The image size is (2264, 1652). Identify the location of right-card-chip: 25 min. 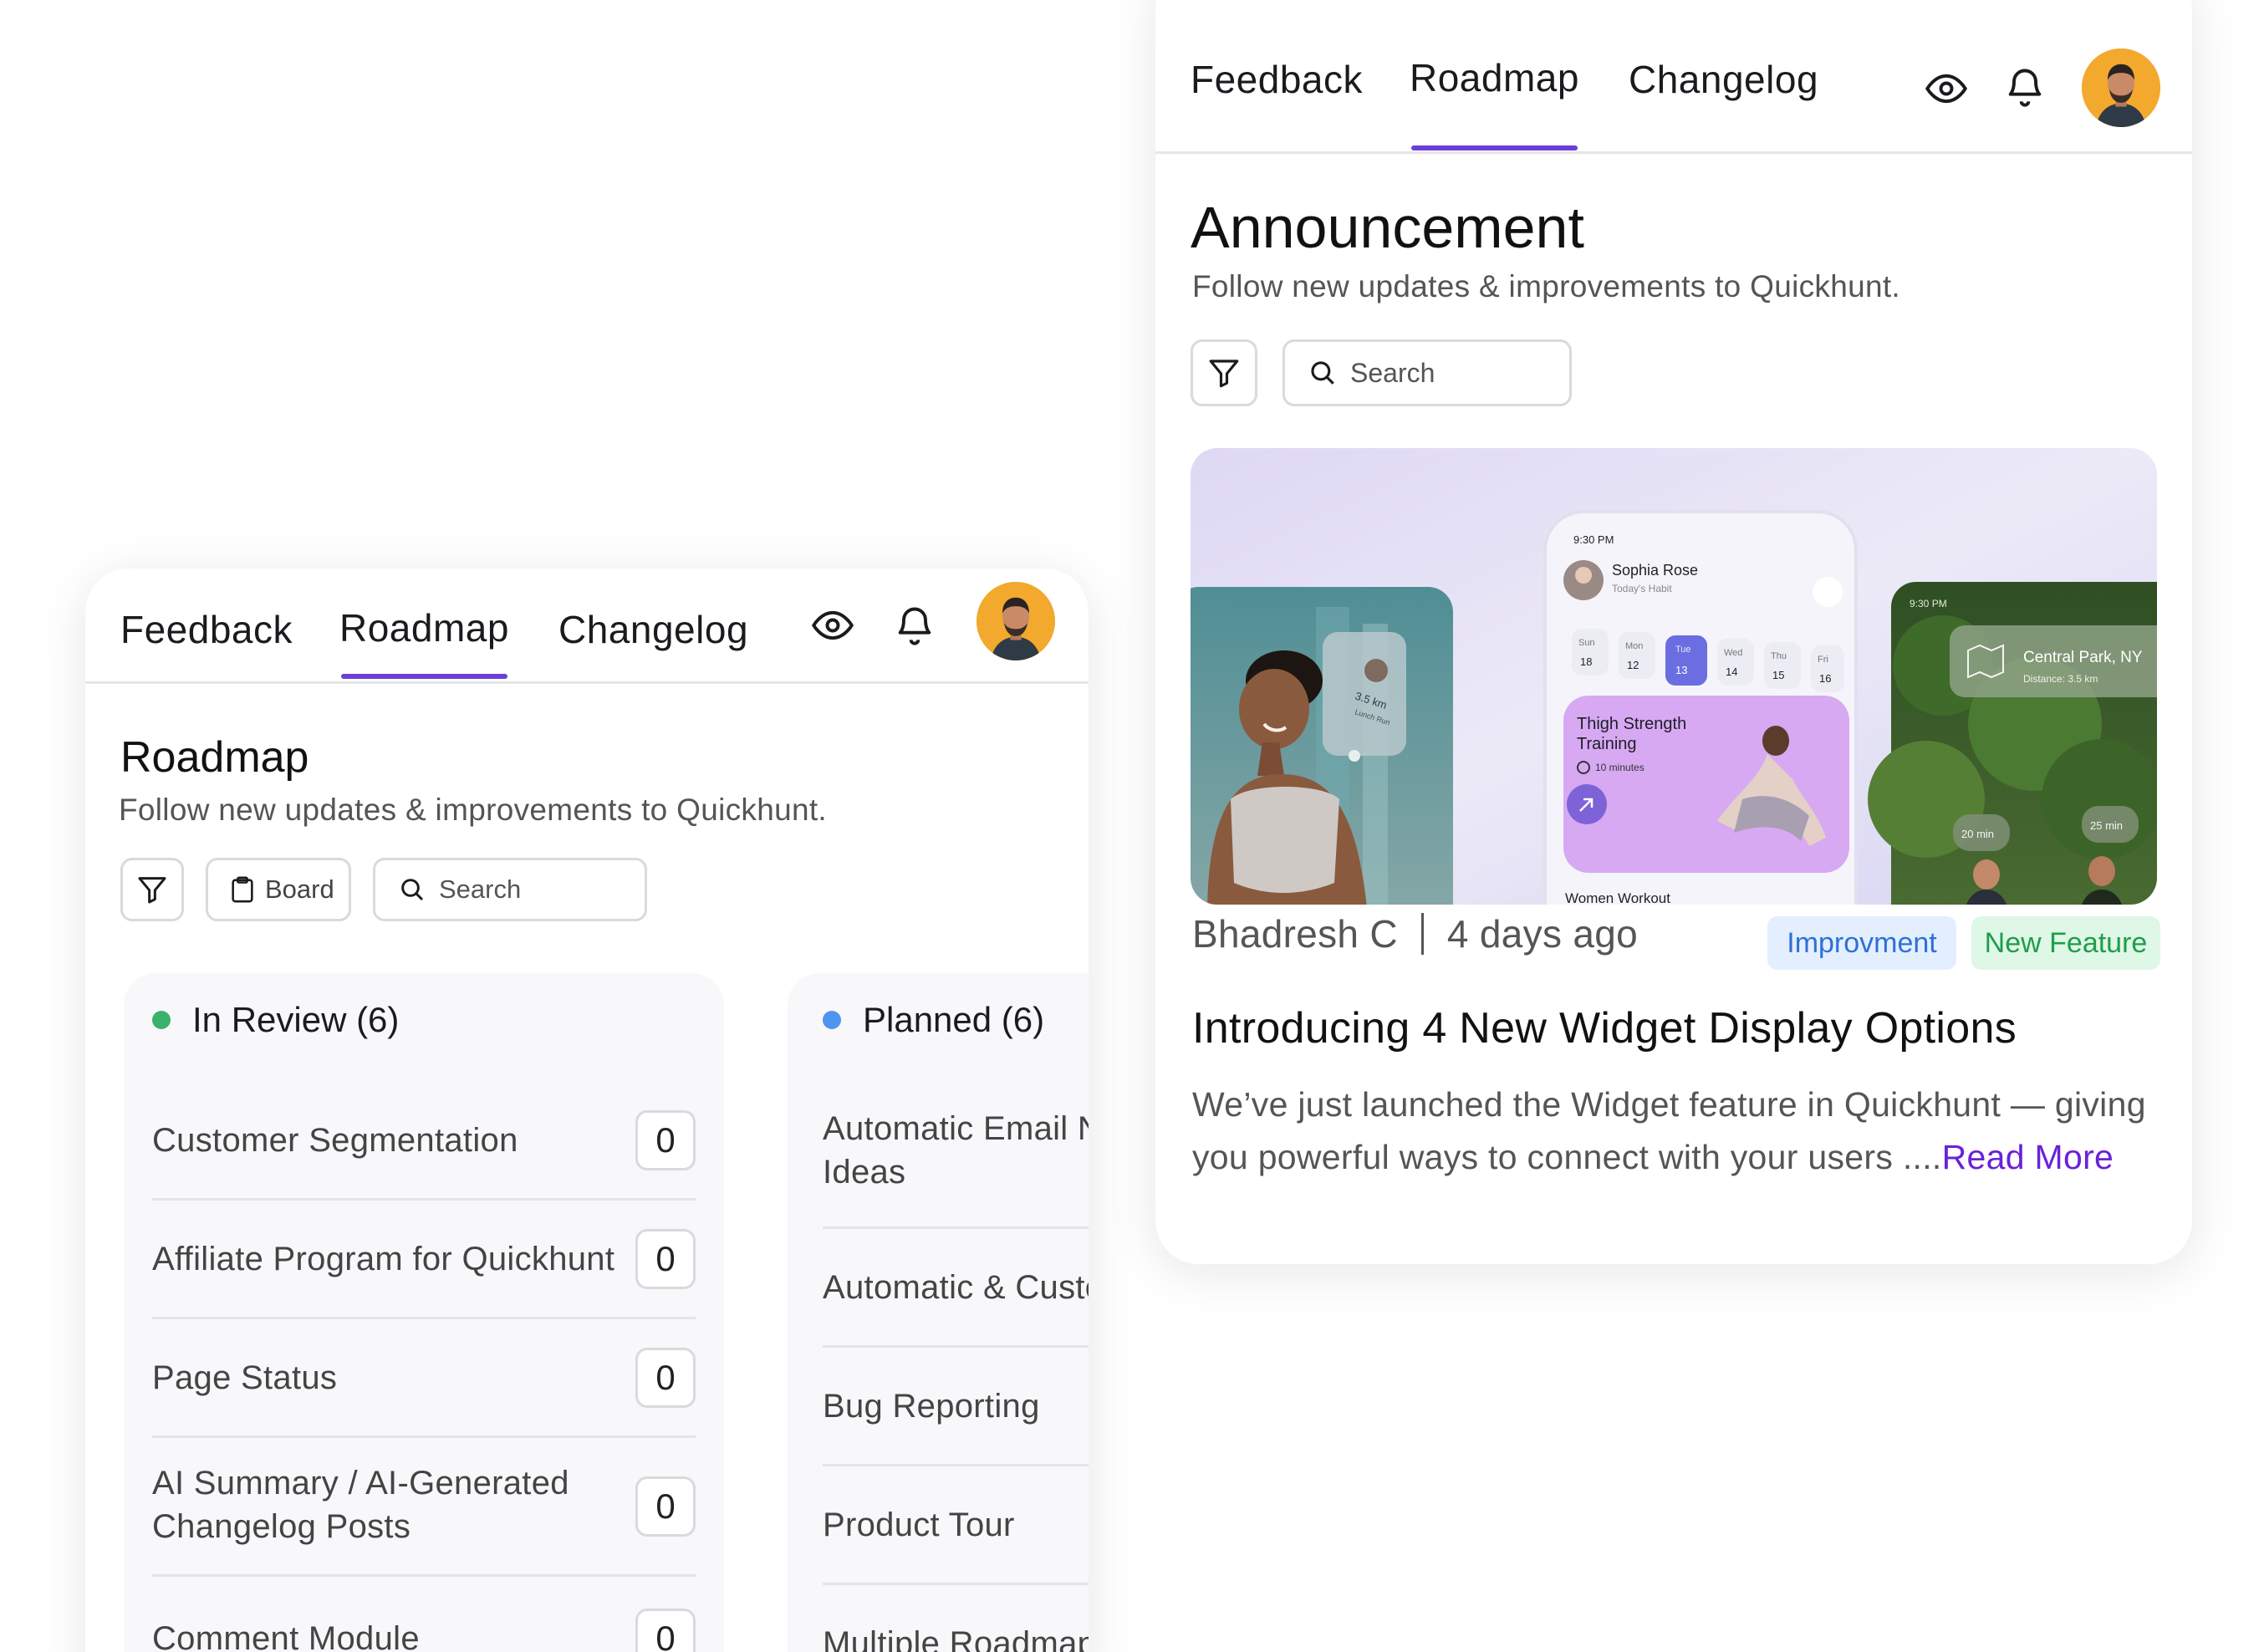
(2106, 825).